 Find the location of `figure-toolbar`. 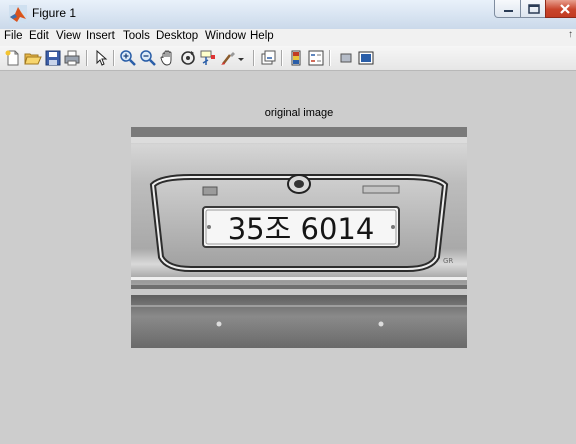

figure-toolbar is located at coordinates (288, 58).